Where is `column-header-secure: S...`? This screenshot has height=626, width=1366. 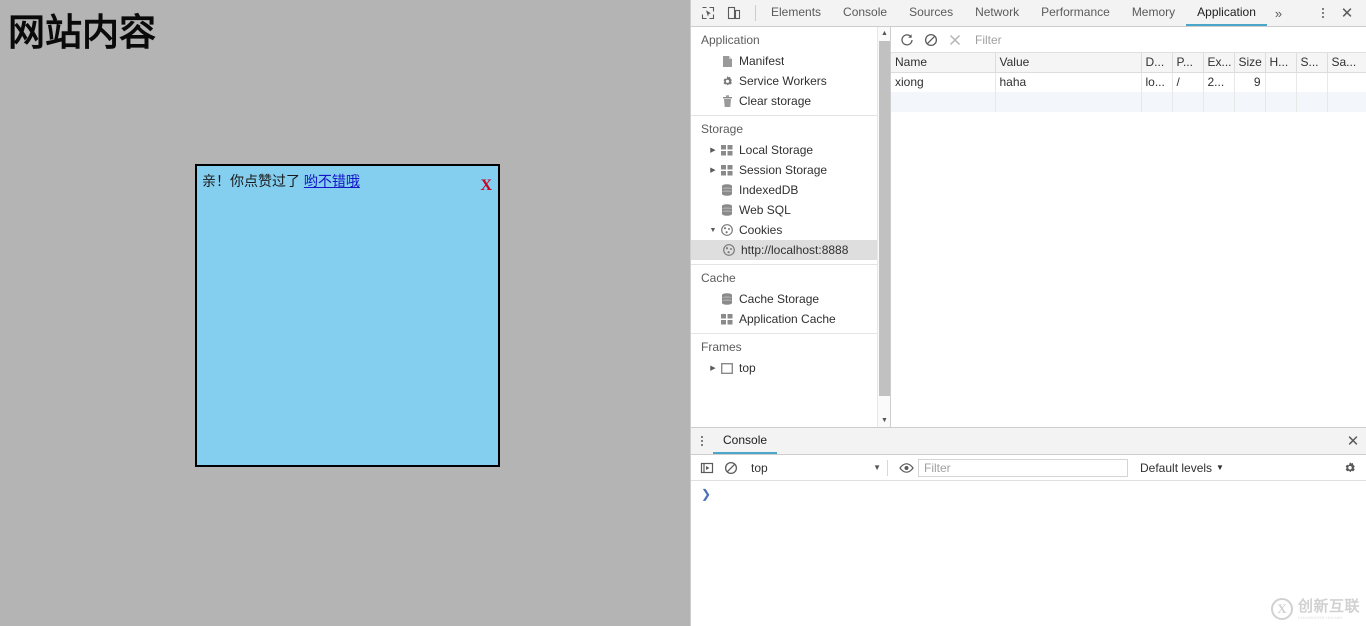
column-header-secure: S... is located at coordinates (1312, 63).